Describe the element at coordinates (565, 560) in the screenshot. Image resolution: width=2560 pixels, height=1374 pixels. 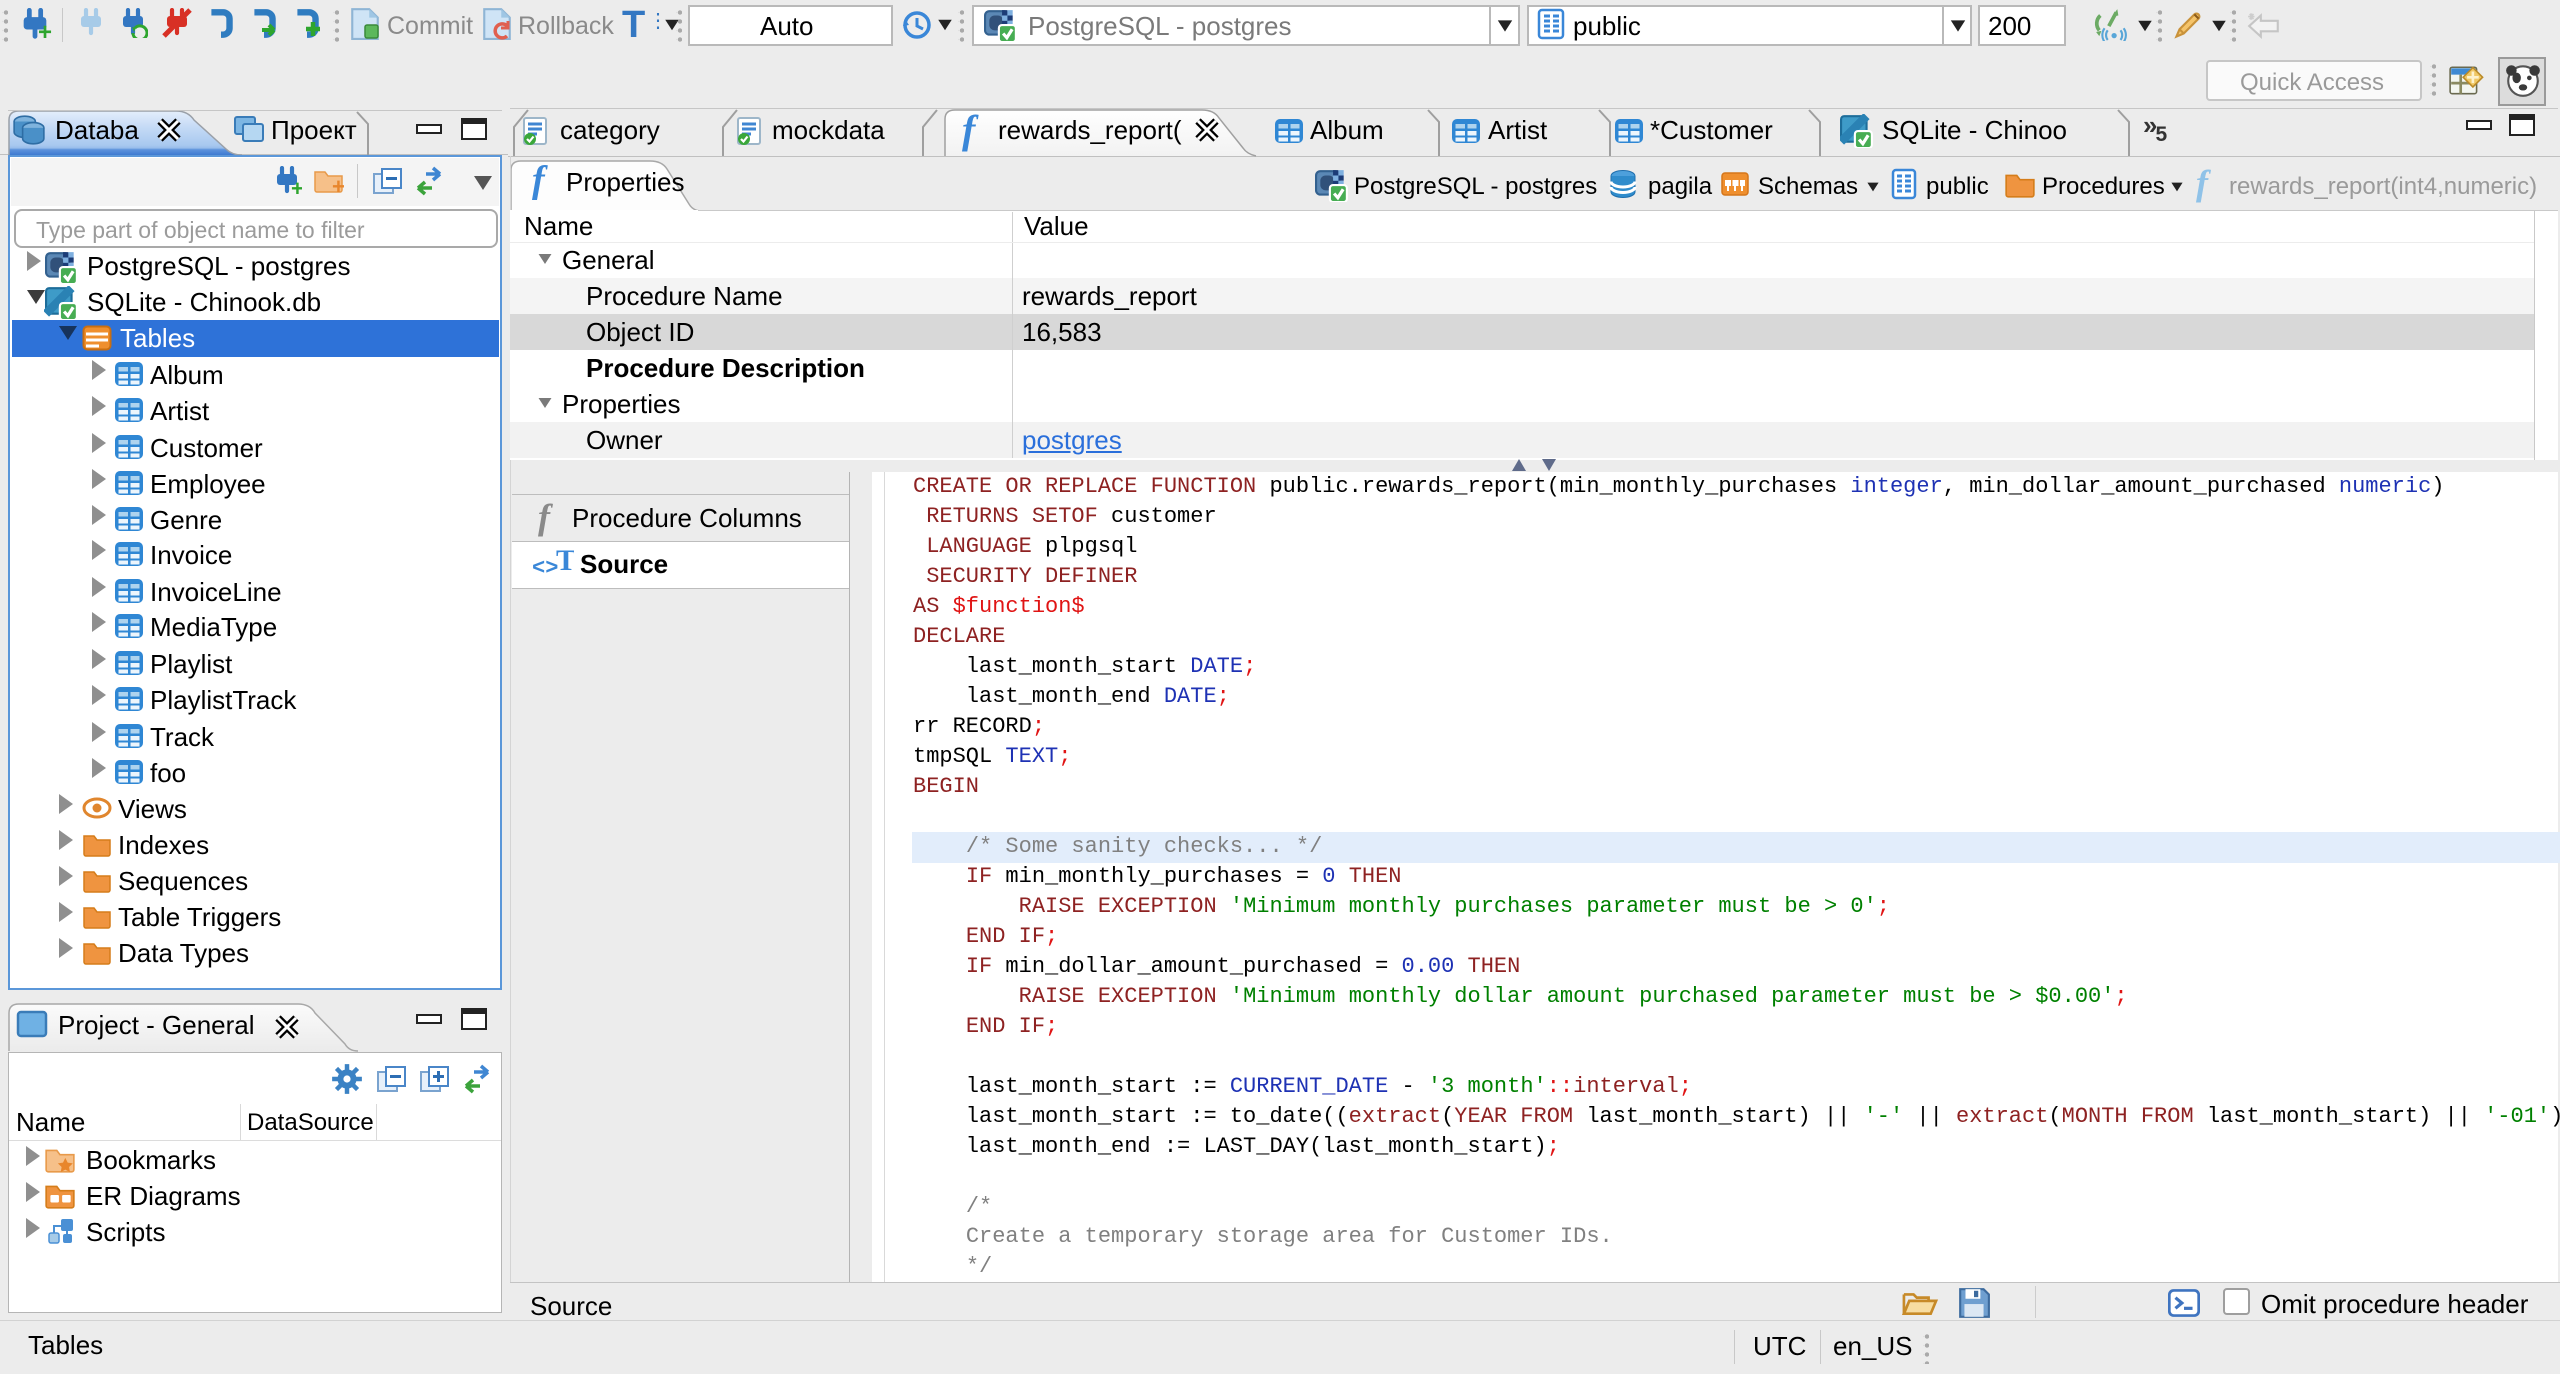
I see `svg-text: T` at that location.